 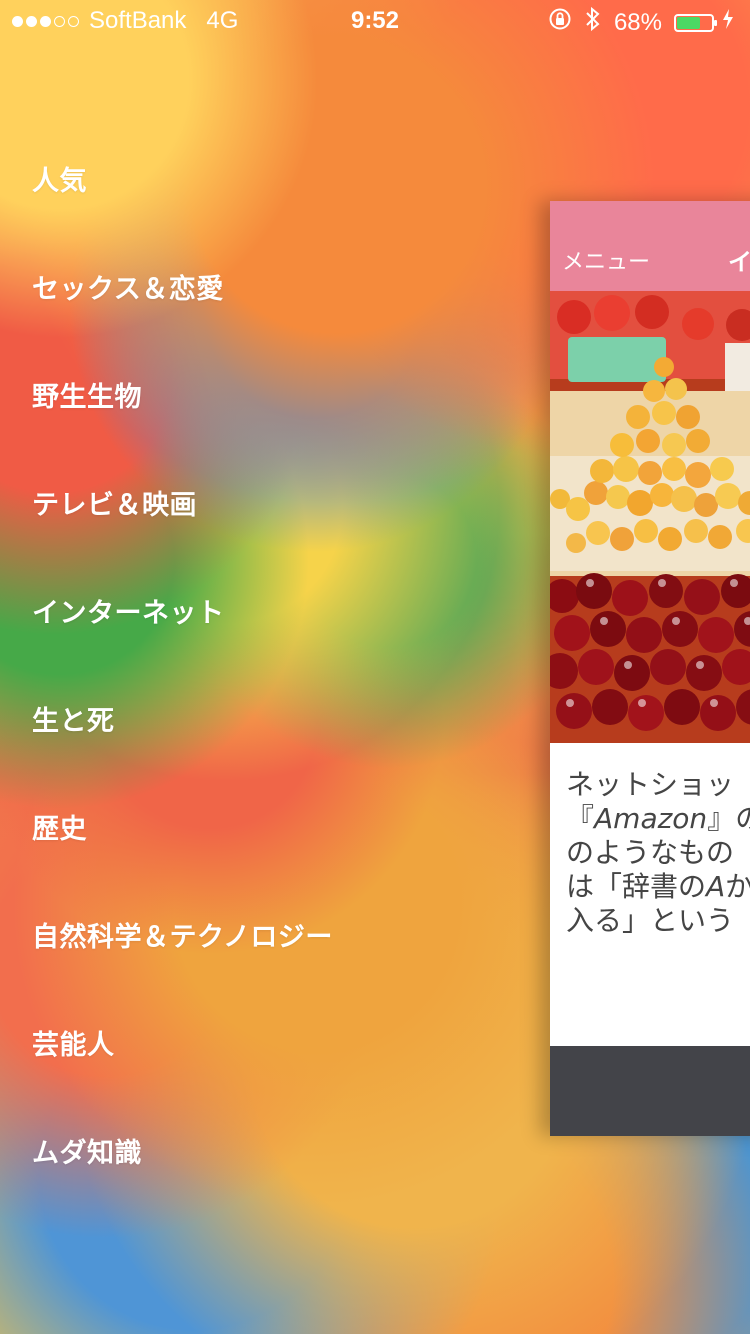 I want to click on menu-item-label: インターネット, so click(x=128, y=613).